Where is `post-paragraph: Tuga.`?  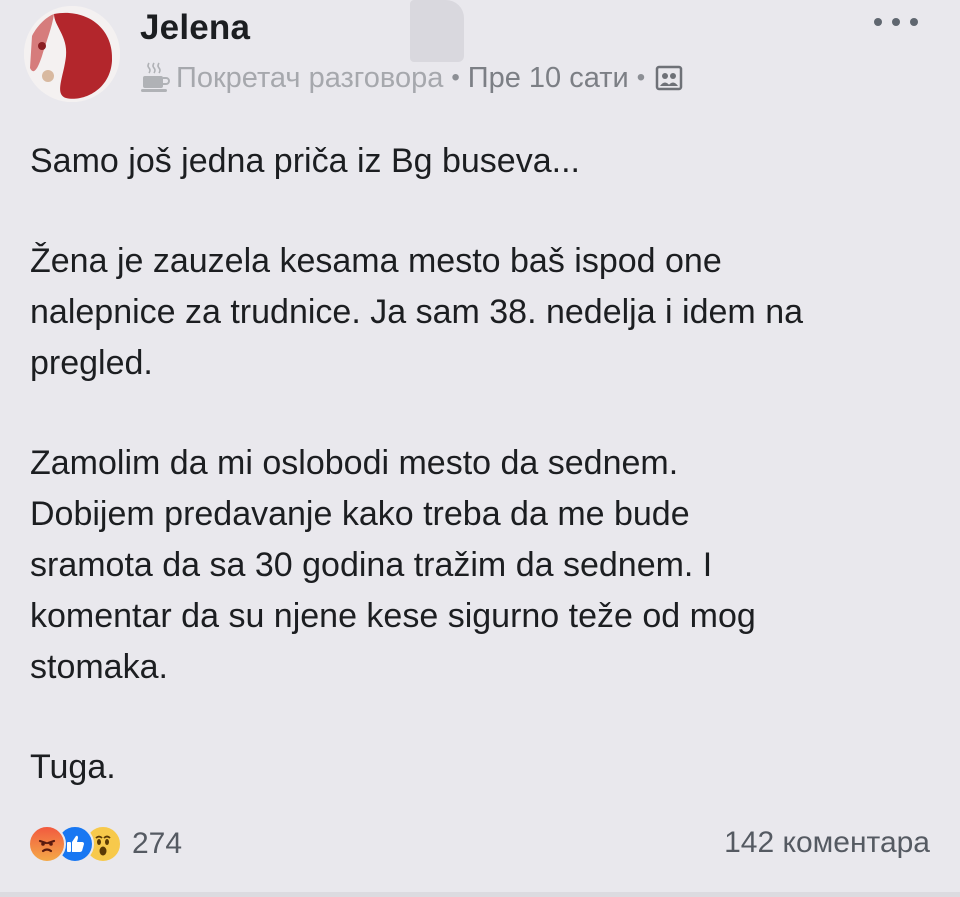
post-paragraph: Tuga. is located at coordinates (73, 767).